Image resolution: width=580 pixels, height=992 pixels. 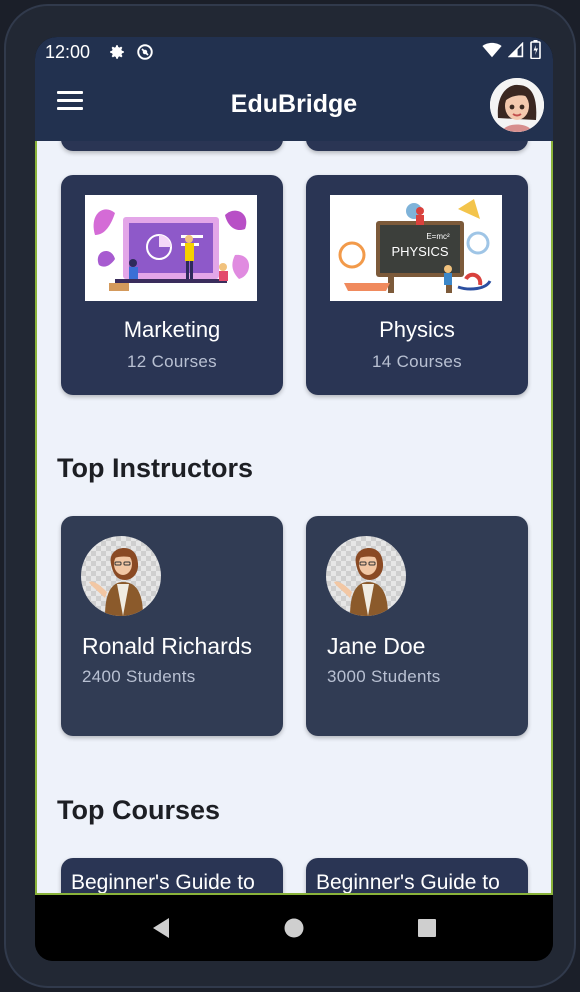 What do you see at coordinates (438, 236) in the screenshot?
I see `physics-formula-text: E=mc²` at bounding box center [438, 236].